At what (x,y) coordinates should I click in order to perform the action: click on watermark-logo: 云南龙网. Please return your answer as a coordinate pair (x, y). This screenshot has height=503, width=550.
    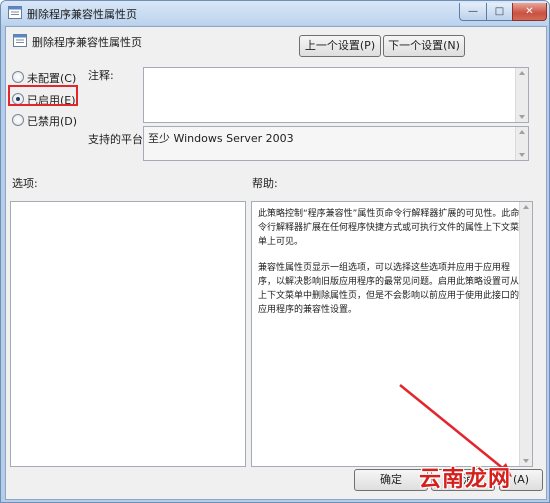
    Looking at the image, I should click on (465, 479).